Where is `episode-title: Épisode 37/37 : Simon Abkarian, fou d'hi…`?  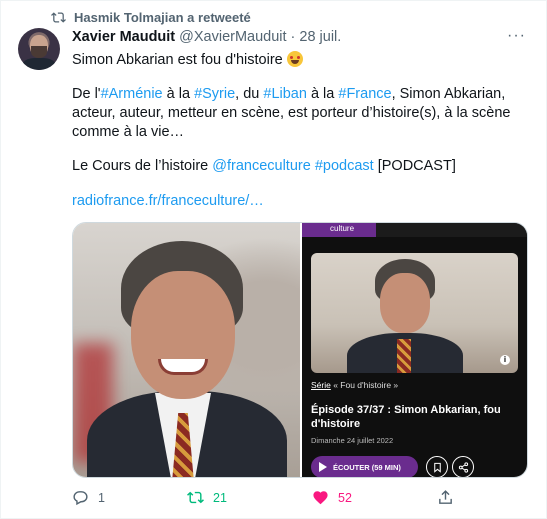
episode-title: Épisode 37/37 : Simon Abkarian, fou d'hi… is located at coordinates (406, 417).